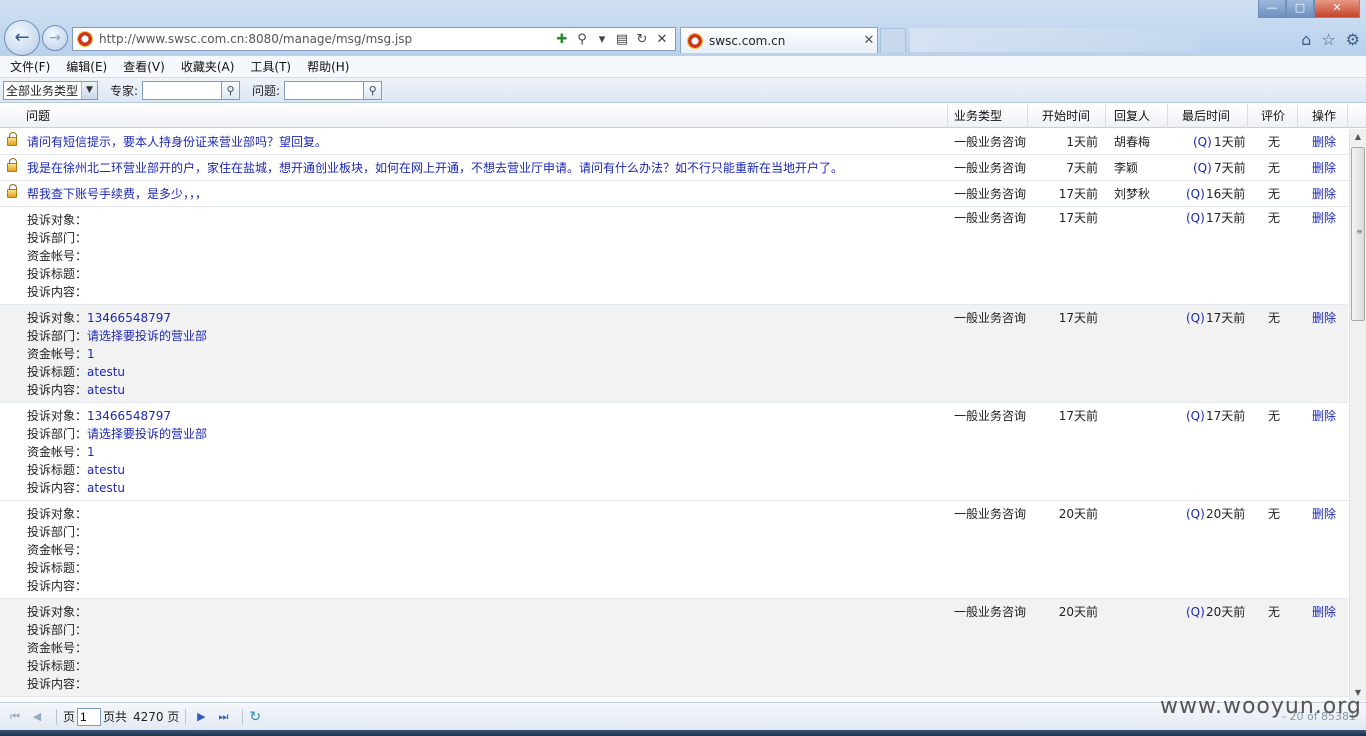  Describe the element at coordinates (1358, 137) in the screenshot. I see `scroll-up-icon: ▲` at that location.